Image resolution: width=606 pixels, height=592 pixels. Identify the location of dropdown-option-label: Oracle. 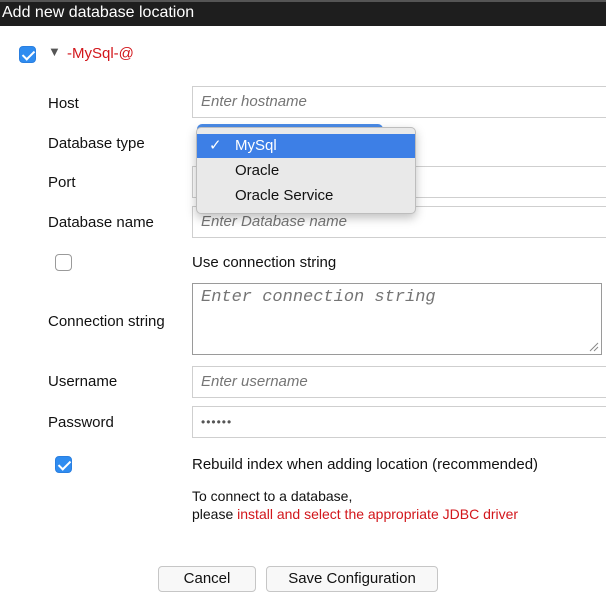
(257, 170).